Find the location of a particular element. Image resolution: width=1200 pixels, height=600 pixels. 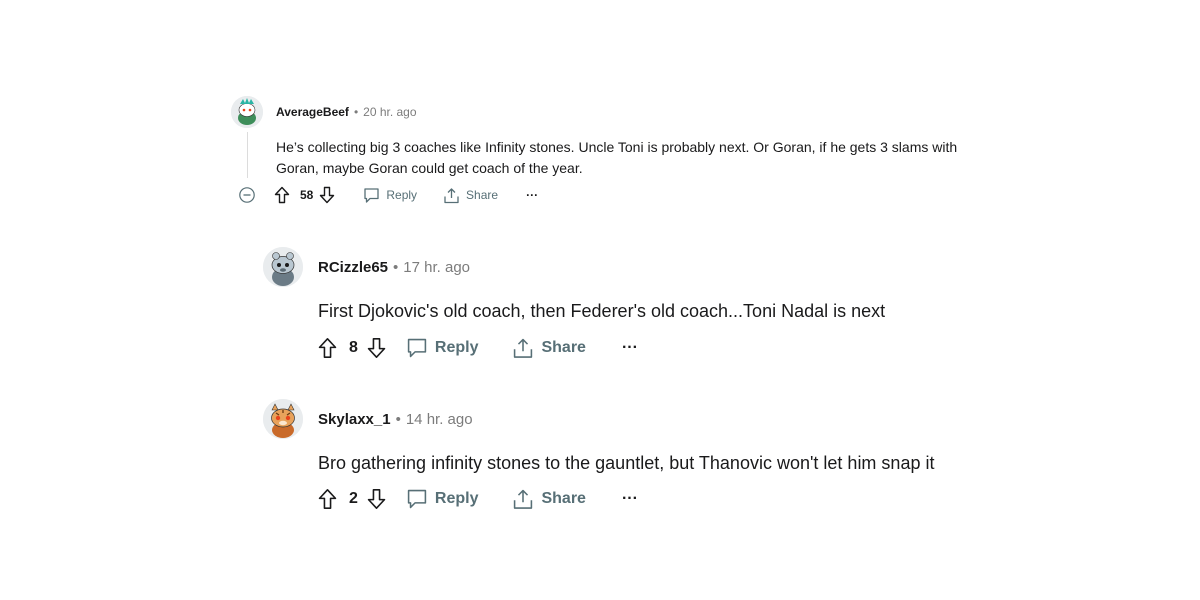

timestamp: 17 hr. ago is located at coordinates (436, 267).